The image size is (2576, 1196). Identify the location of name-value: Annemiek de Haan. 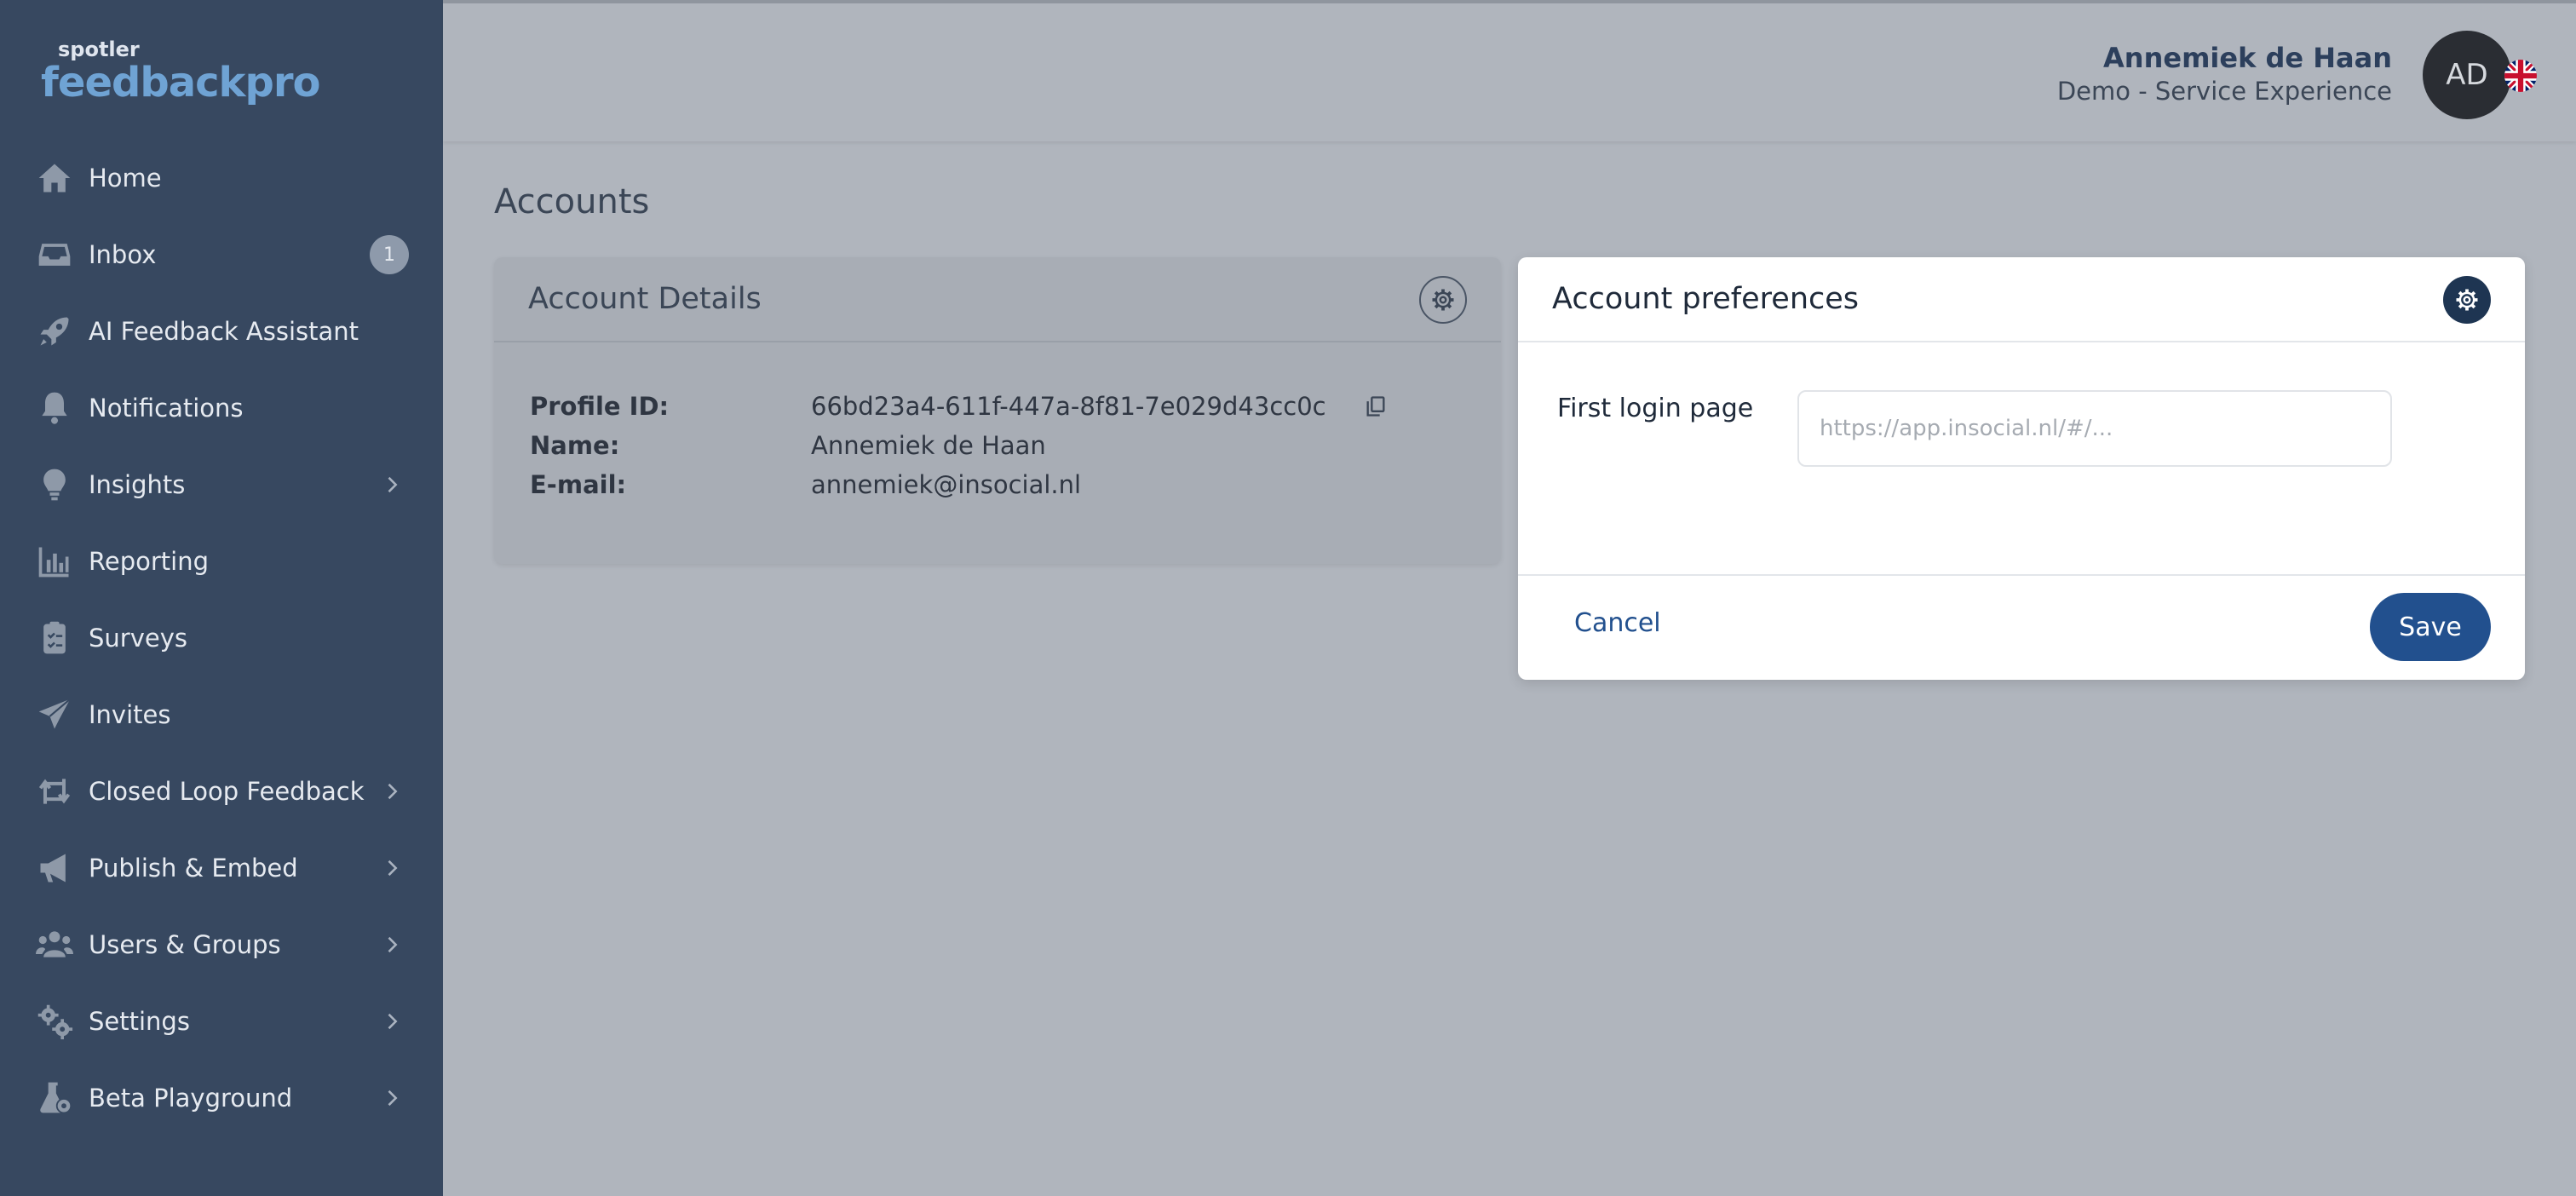
(928, 446).